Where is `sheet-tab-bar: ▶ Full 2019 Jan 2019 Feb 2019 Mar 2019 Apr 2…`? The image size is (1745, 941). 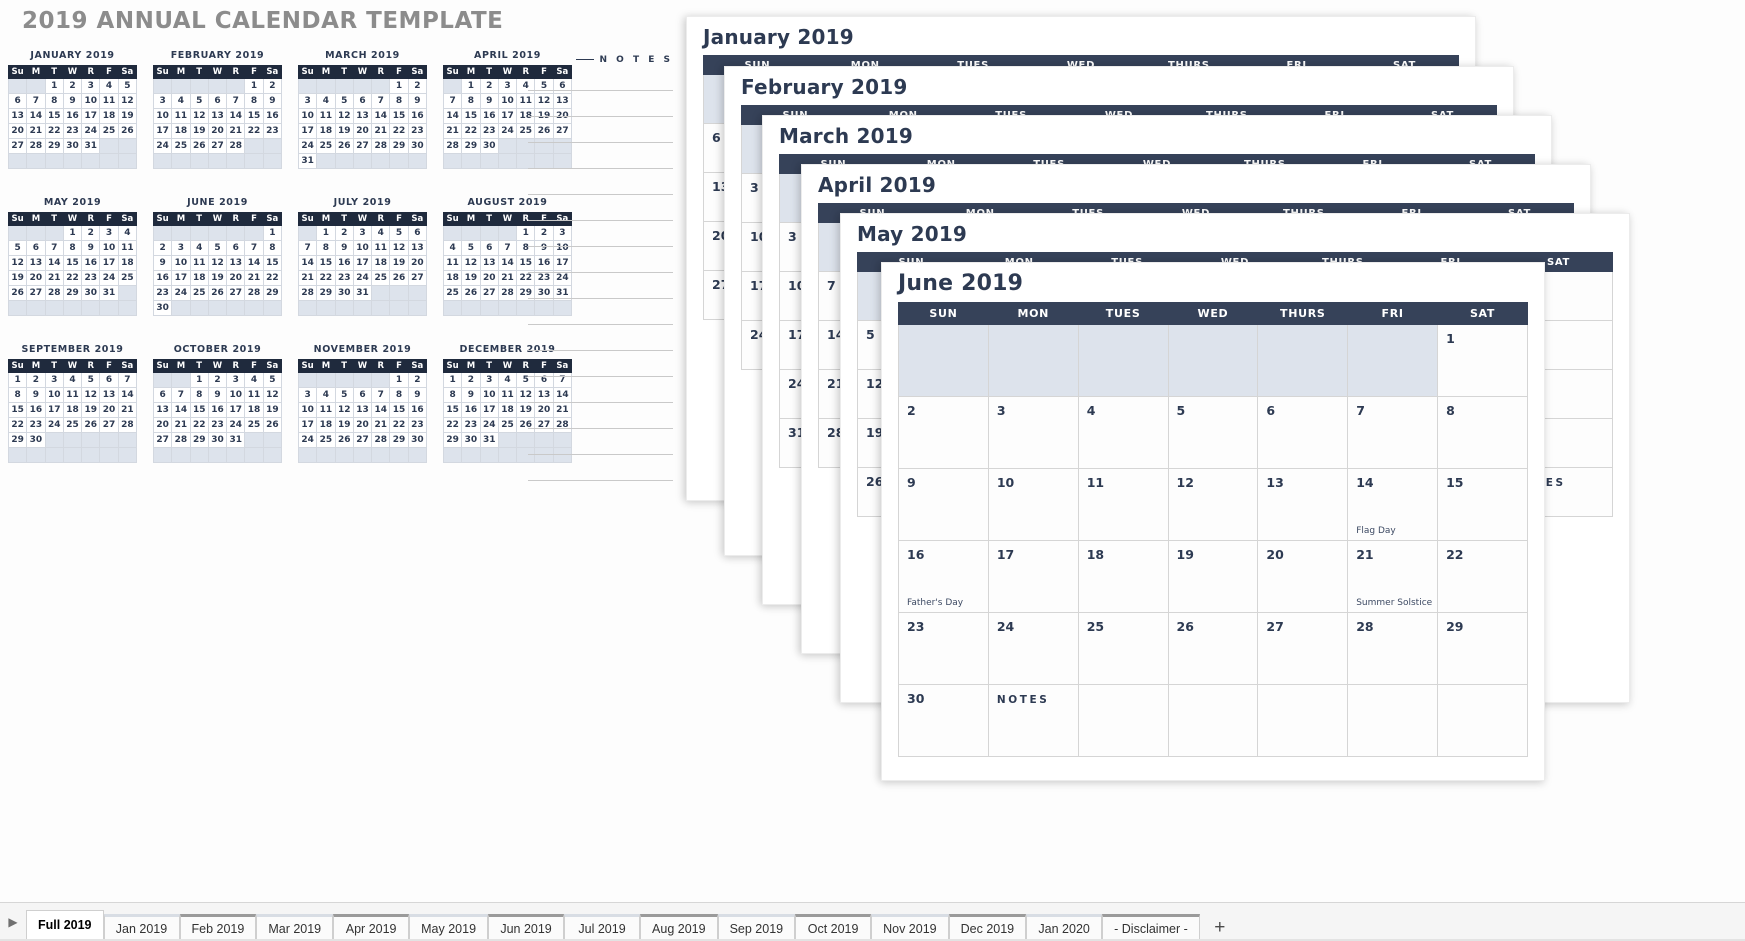 sheet-tab-bar: ▶ Full 2019 Jan 2019 Feb 2019 Mar 2019 Apr 2… is located at coordinates (872, 921).